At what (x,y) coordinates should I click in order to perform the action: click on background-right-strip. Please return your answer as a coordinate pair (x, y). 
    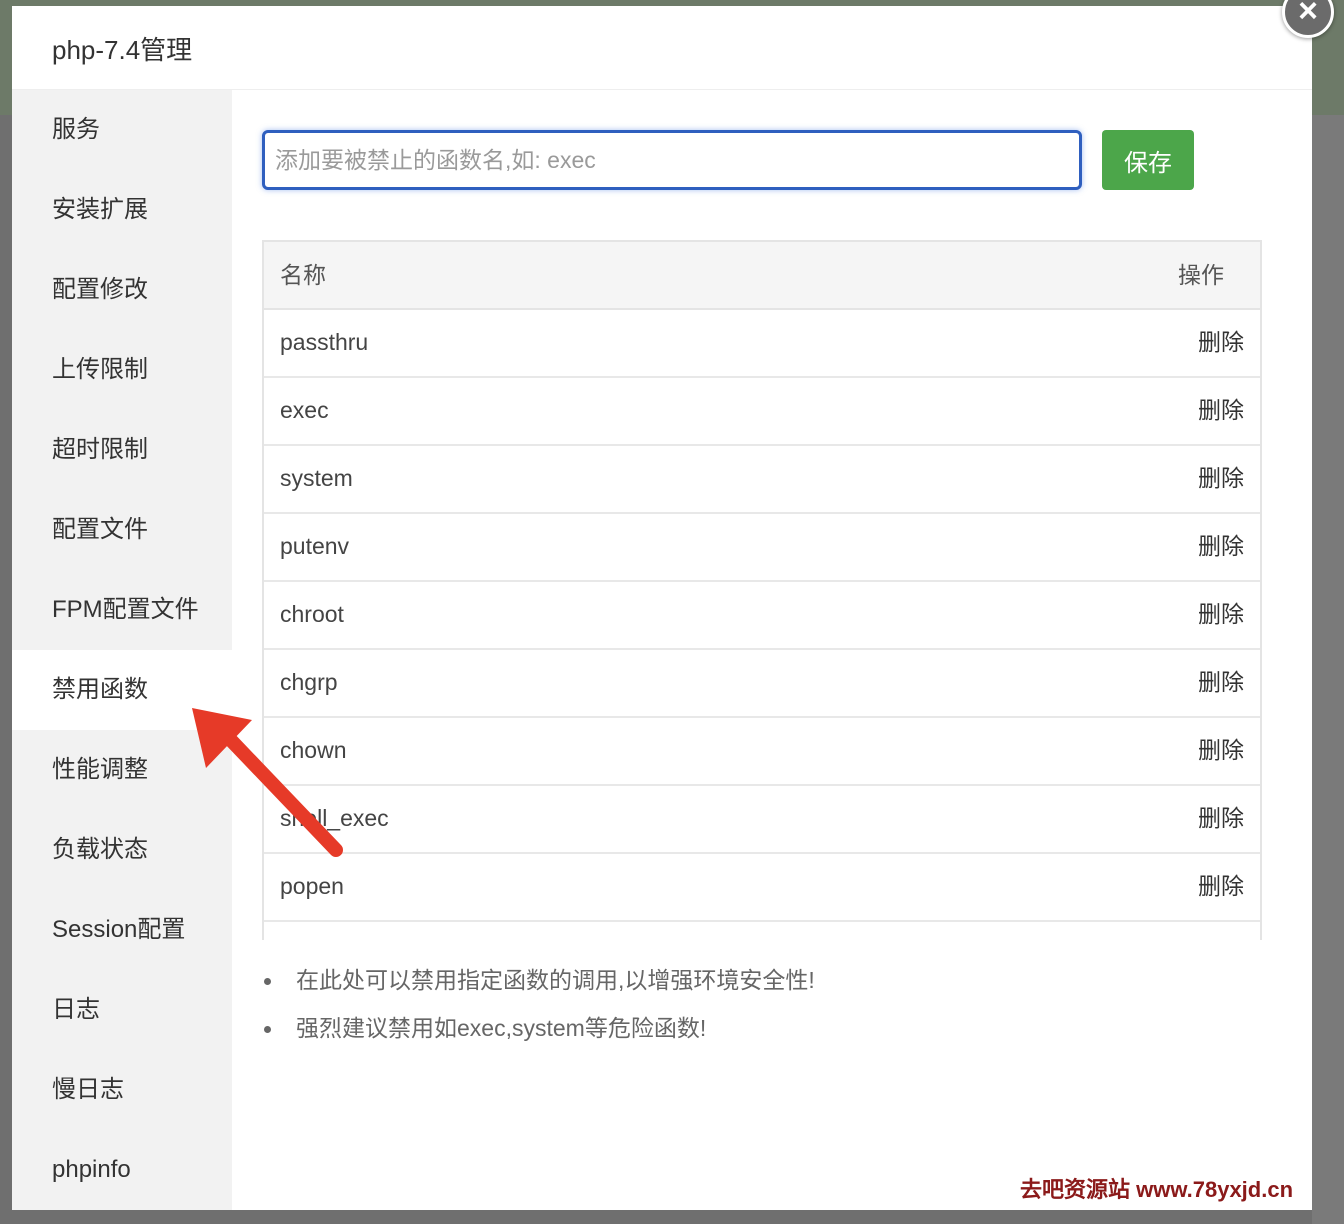
    Looking at the image, I should click on (1328, 669).